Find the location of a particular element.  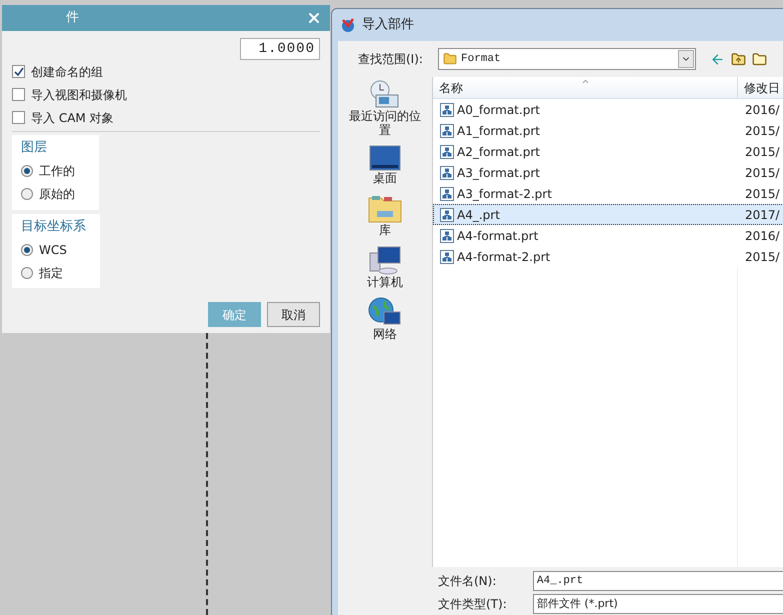

file-name-field: A4_.prt is located at coordinates (657, 581).